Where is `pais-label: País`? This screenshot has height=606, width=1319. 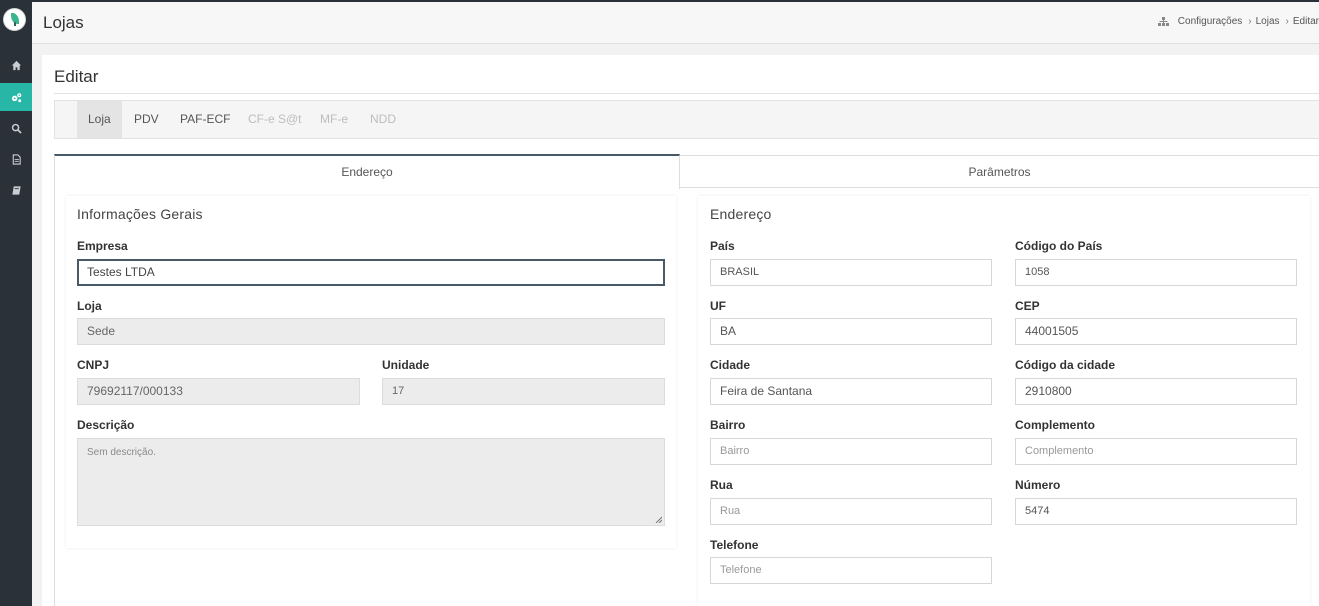 pais-label: País is located at coordinates (722, 246).